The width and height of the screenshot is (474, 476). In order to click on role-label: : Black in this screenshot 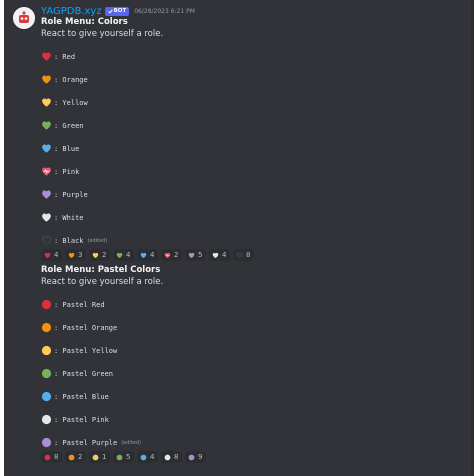, I will do `click(69, 240)`.